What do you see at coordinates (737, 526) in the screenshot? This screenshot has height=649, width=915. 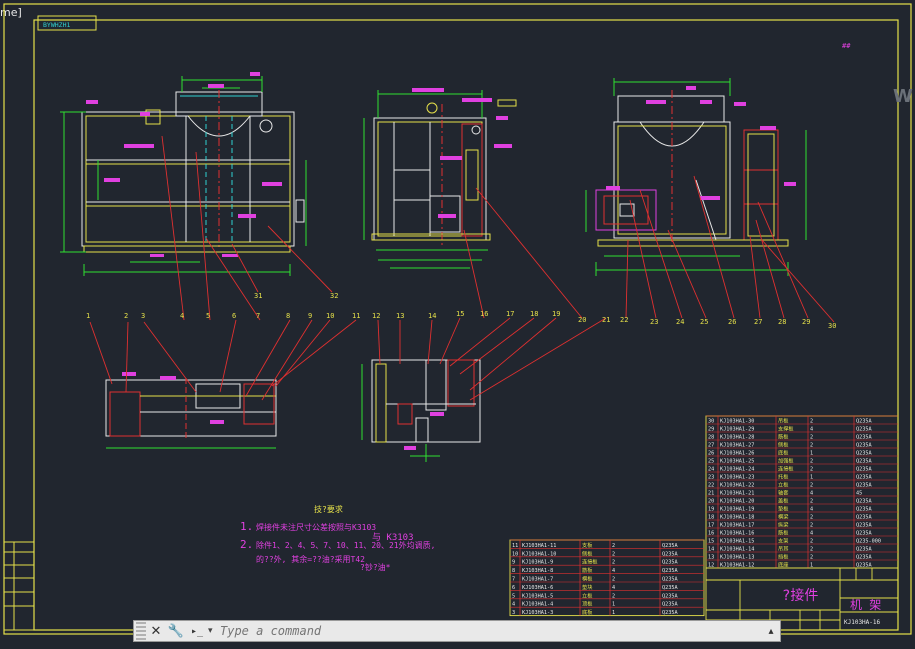 I see `table-cell: KJ103HA1-17` at bounding box center [737, 526].